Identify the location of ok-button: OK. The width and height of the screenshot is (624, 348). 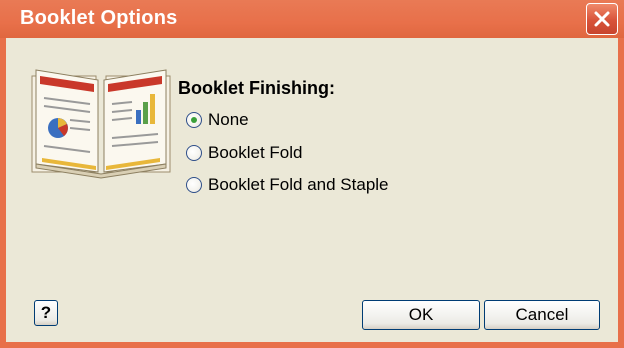
(421, 315).